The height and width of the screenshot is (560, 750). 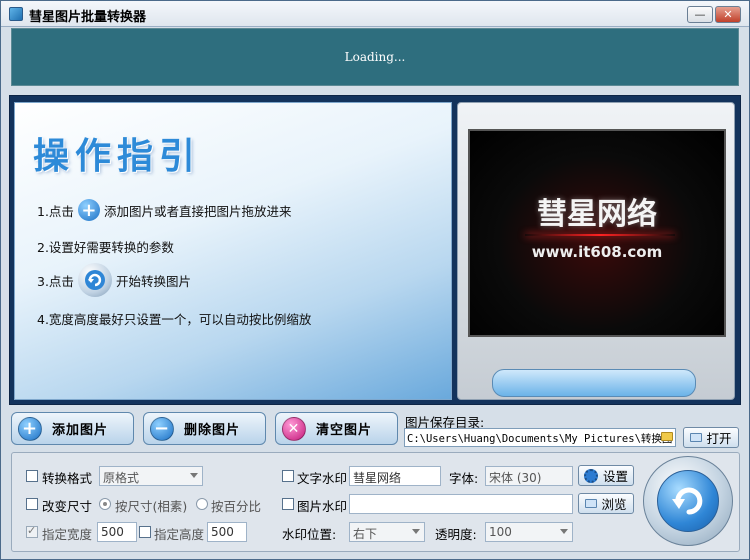 I want to click on guide-step-4: 4.宽度高度最好只设置一个，可以自动按比例缩放, so click(x=174, y=318).